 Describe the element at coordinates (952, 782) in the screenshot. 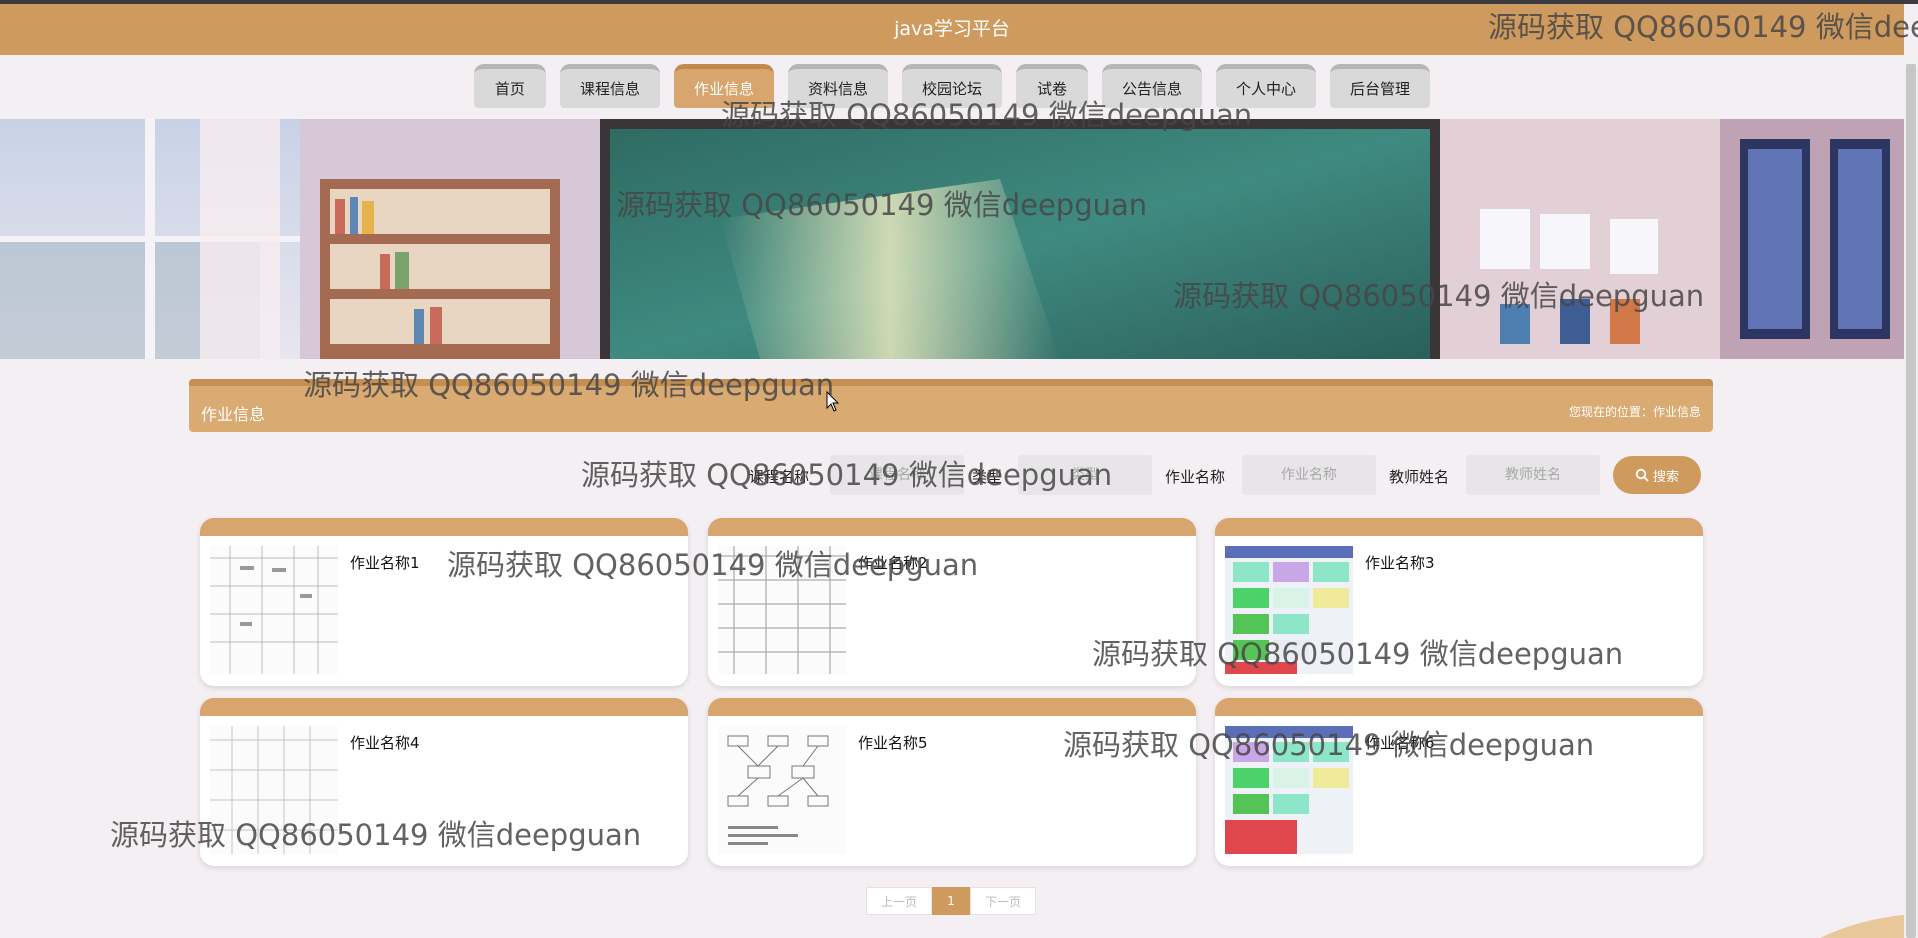

I see `homework-card: 作业名称5` at that location.